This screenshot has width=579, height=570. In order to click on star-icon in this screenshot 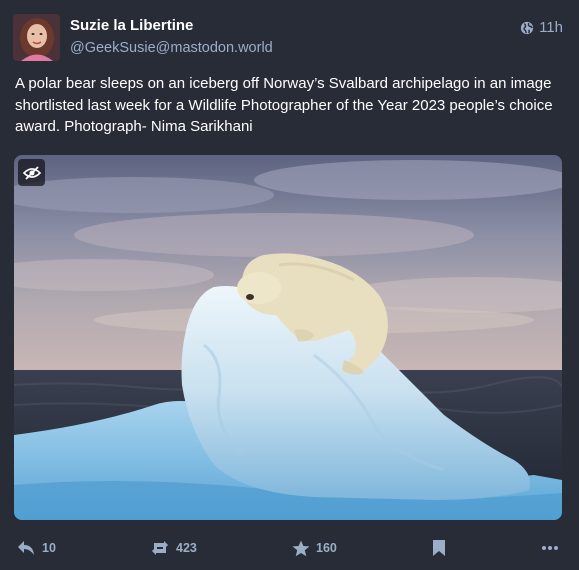, I will do `click(301, 548)`.